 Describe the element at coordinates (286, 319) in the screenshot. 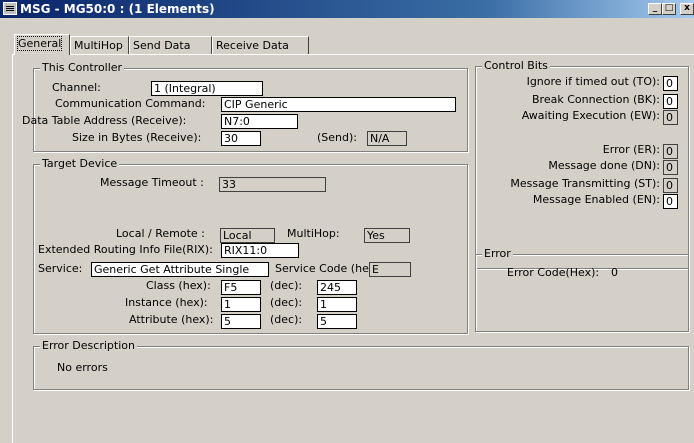

I see `attribute-dec-label: (dec):` at that location.